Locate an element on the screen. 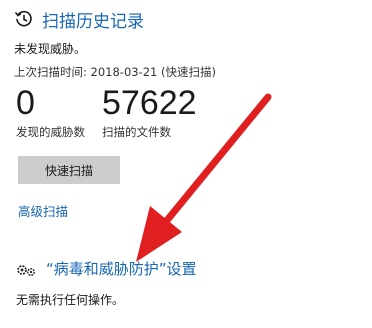 Image resolution: width=372 pixels, height=328 pixels. gears-icon is located at coordinates (26, 270).